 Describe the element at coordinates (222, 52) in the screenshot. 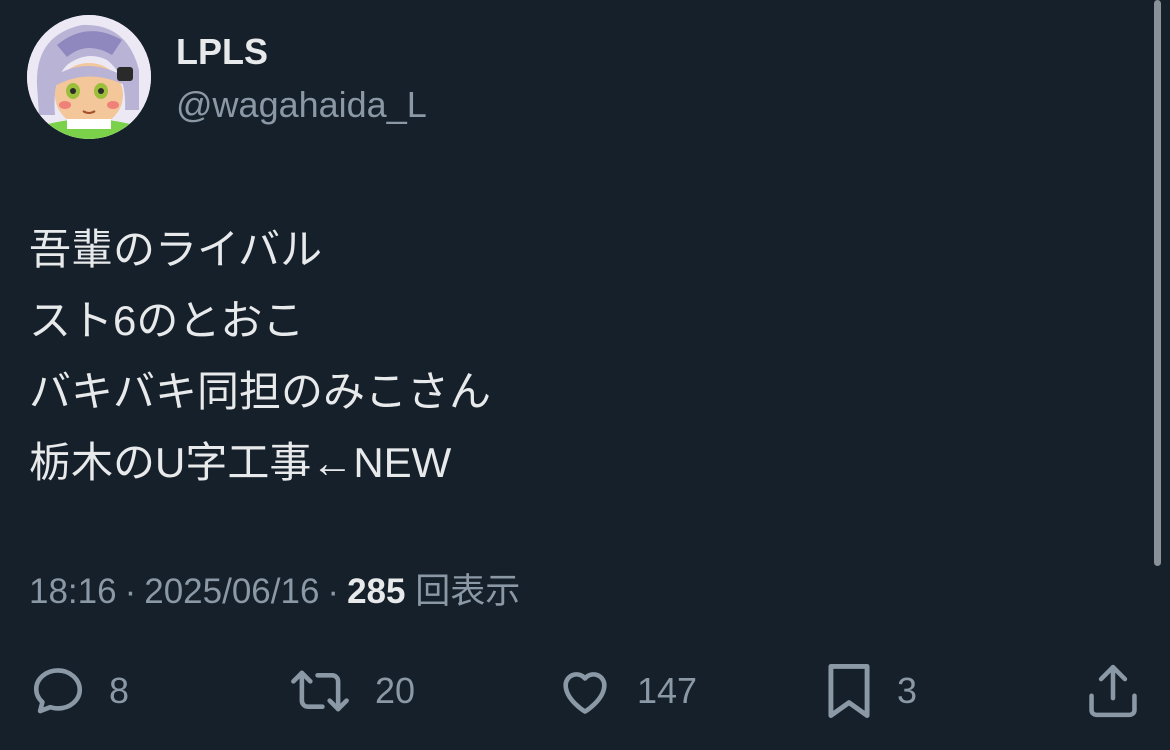

I see `display-name: LPLS` at that location.